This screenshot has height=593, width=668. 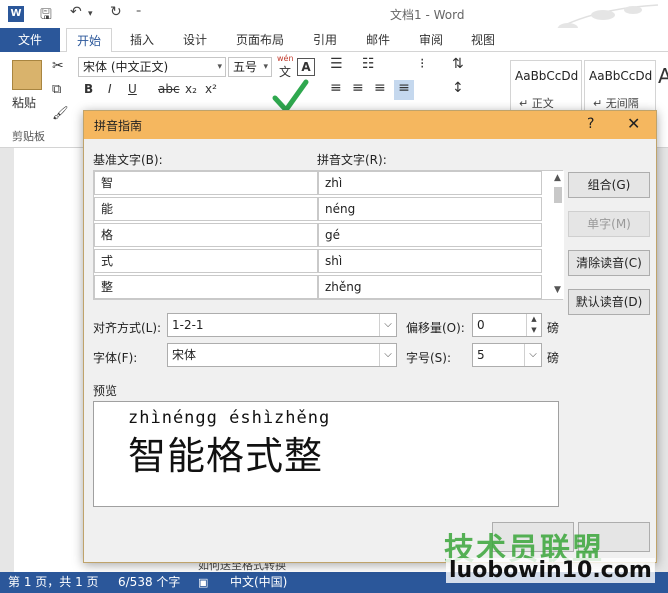 I want to click on preview-base-text: 智能格式整, so click(x=226, y=456).